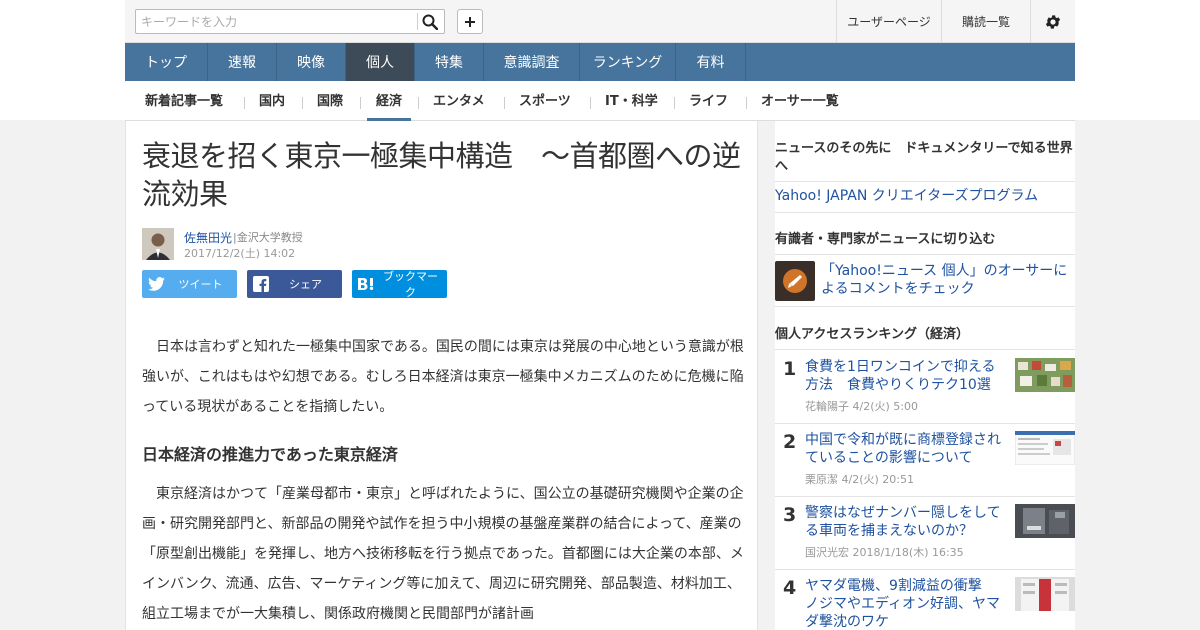 The height and width of the screenshot is (630, 1200). I want to click on author-name: 佐無田光, so click(208, 237).